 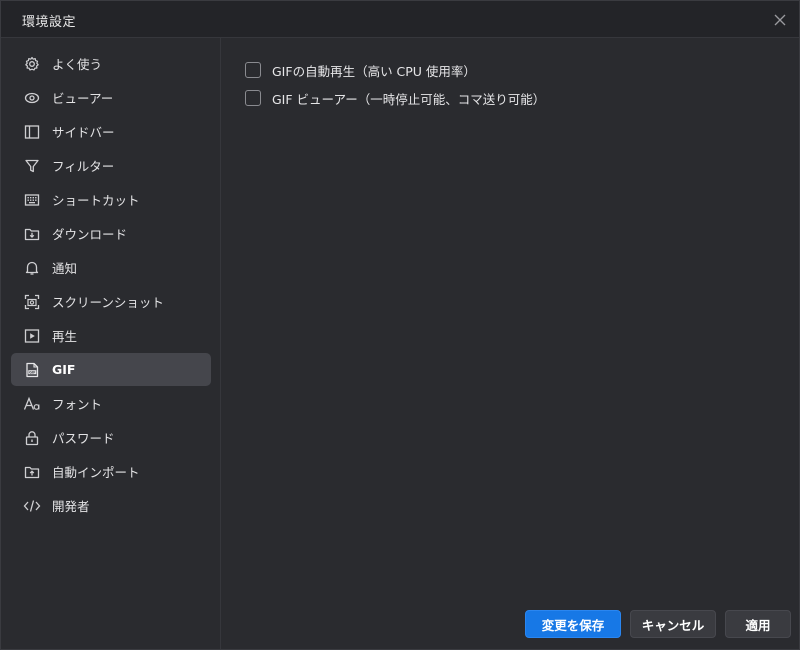 I want to click on sidebar-item-shortcuts: ショートカット, so click(x=111, y=199).